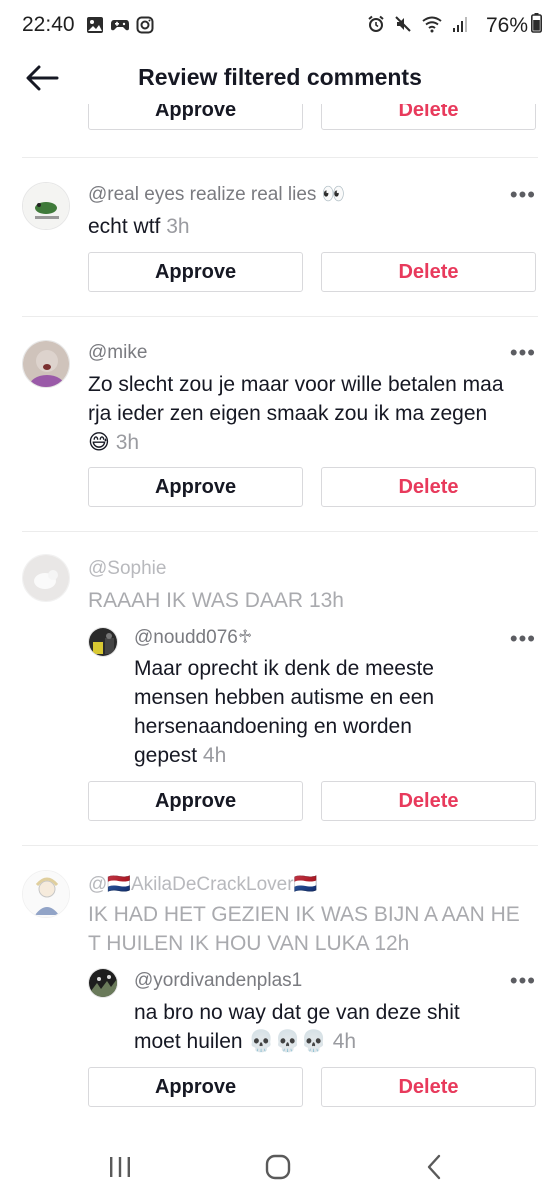 The height and width of the screenshot is (1200, 560). I want to click on signal-icon, so click(460, 26).